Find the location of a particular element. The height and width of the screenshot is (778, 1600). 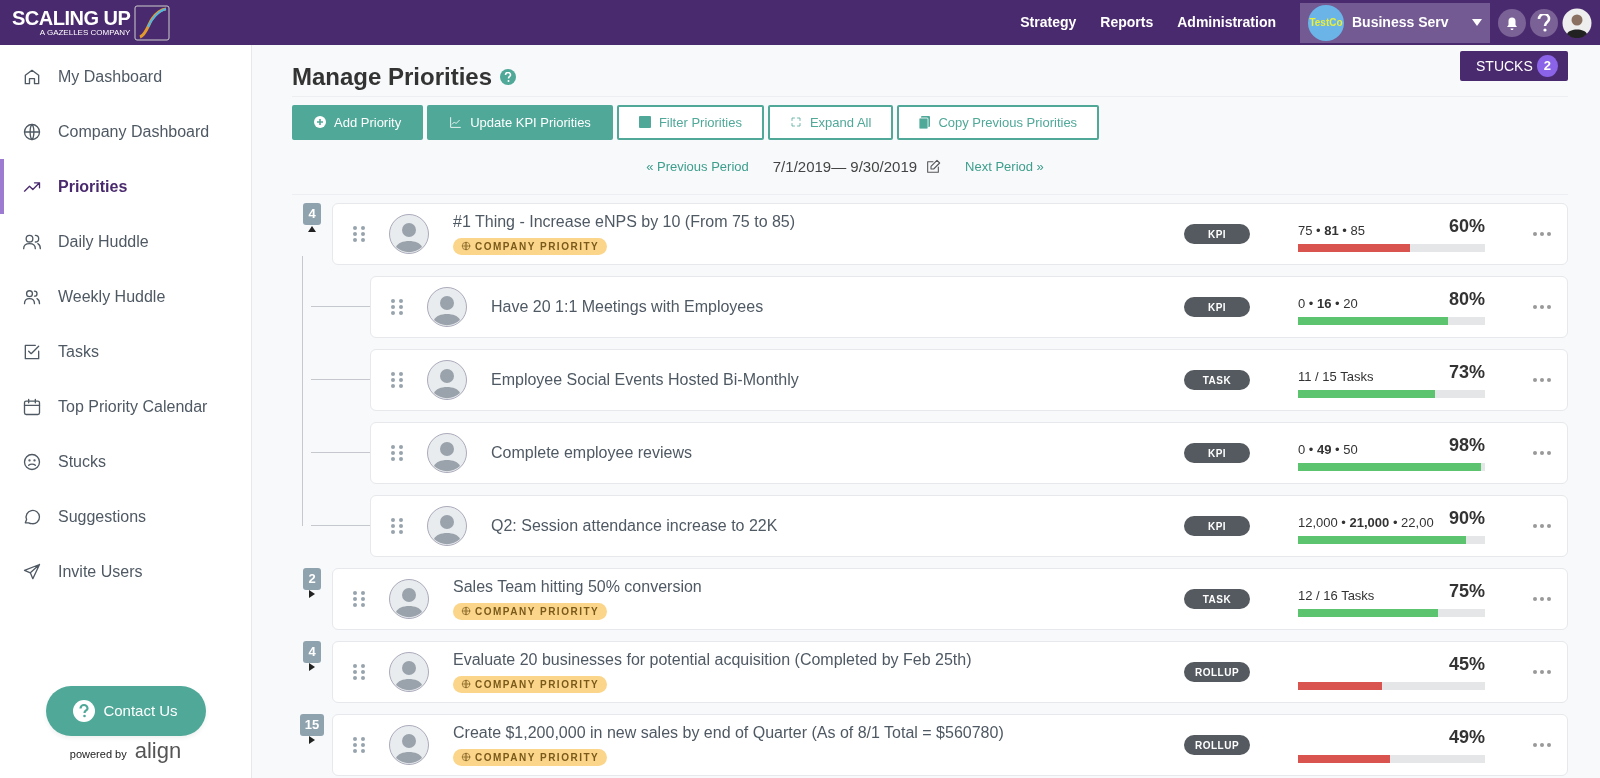

progress-percent: 98% is located at coordinates (1466, 446).